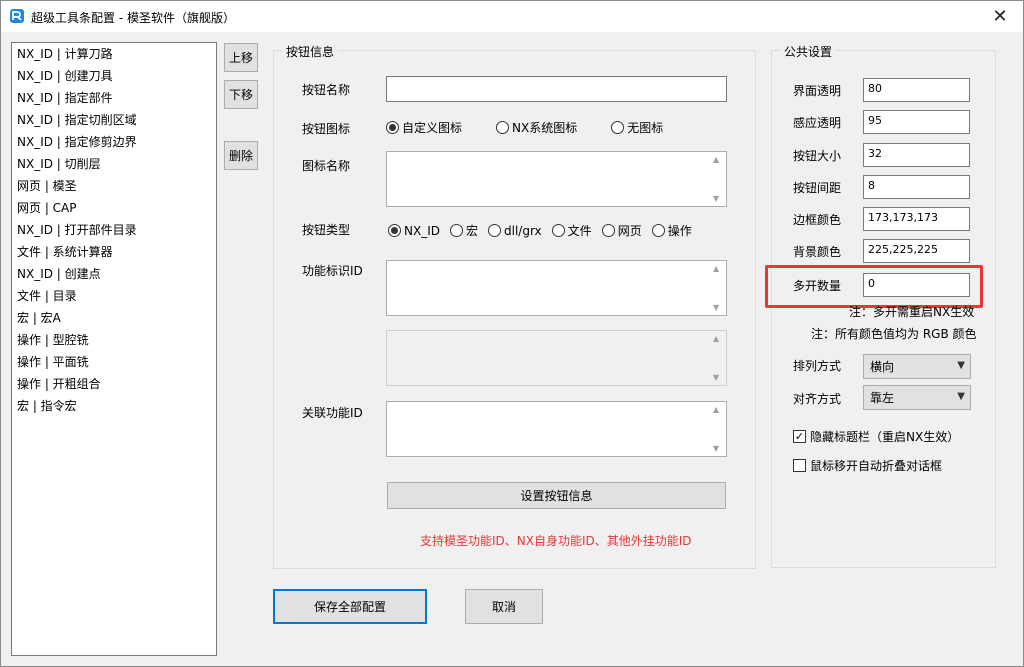  Describe the element at coordinates (916, 187) in the screenshot. I see `setting-input: 8` at that location.